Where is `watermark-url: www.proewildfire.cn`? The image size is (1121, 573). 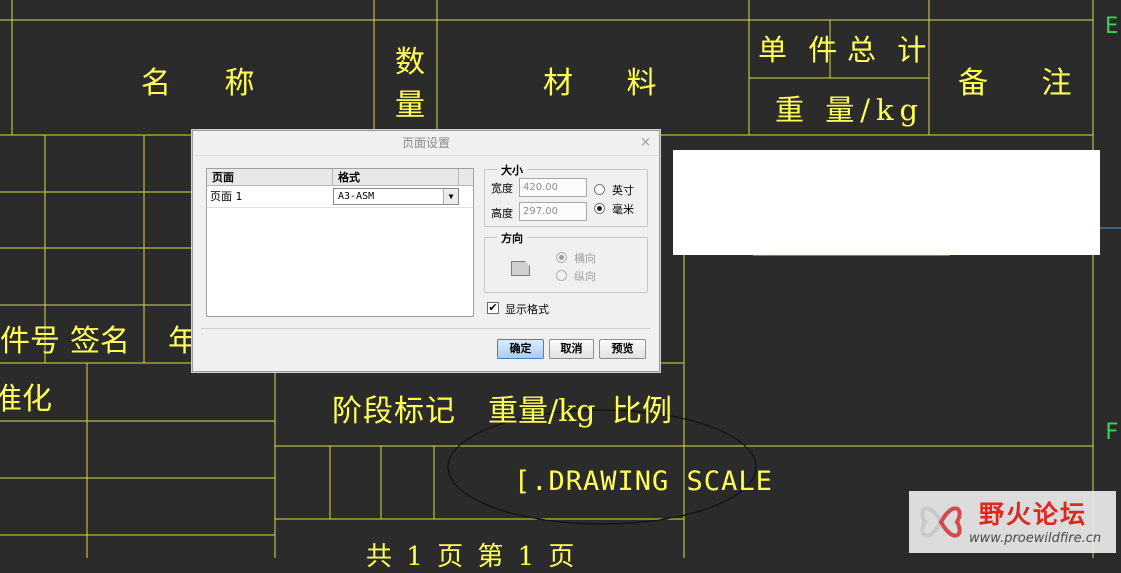 watermark-url: www.proewildfire.cn is located at coordinates (1035, 538).